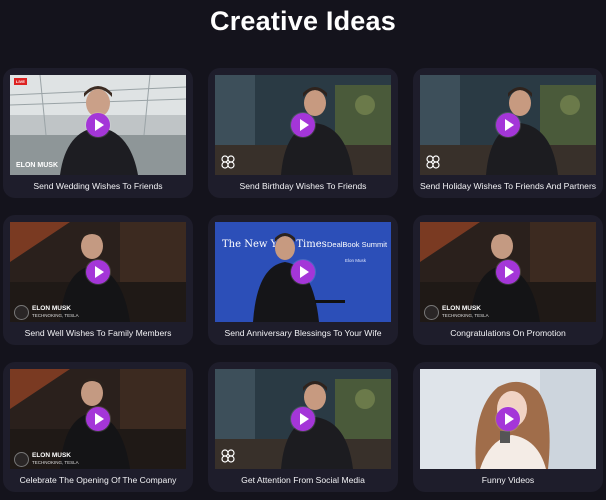  Describe the element at coordinates (508, 480) in the screenshot. I see `card-label: Funny Videos` at that location.